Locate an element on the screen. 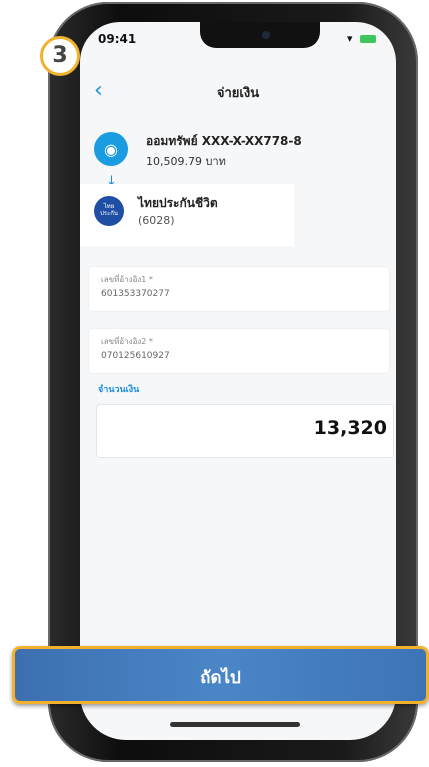 This screenshot has height=767, width=429. reference-2-label: เลขที่อ้างอิง2 * is located at coordinates (127, 341).